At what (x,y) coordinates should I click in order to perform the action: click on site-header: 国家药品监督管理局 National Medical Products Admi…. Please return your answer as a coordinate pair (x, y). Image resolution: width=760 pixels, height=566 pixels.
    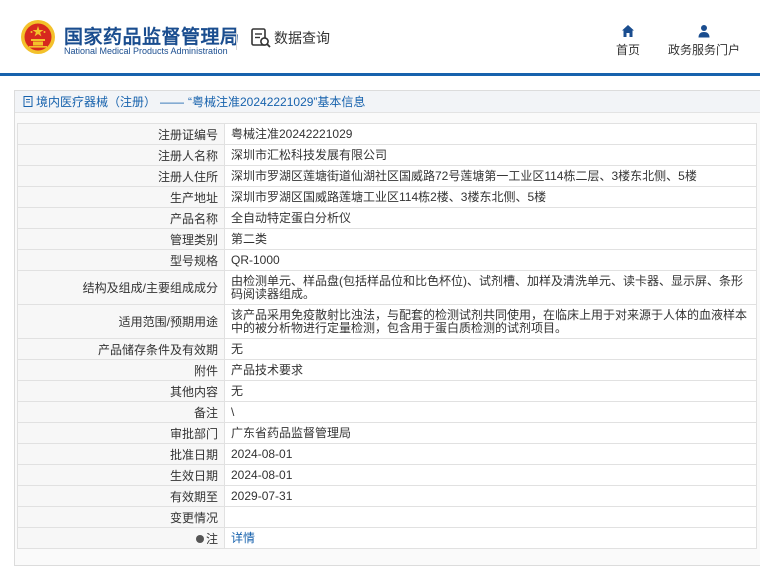
    Looking at the image, I should click on (380, 38).